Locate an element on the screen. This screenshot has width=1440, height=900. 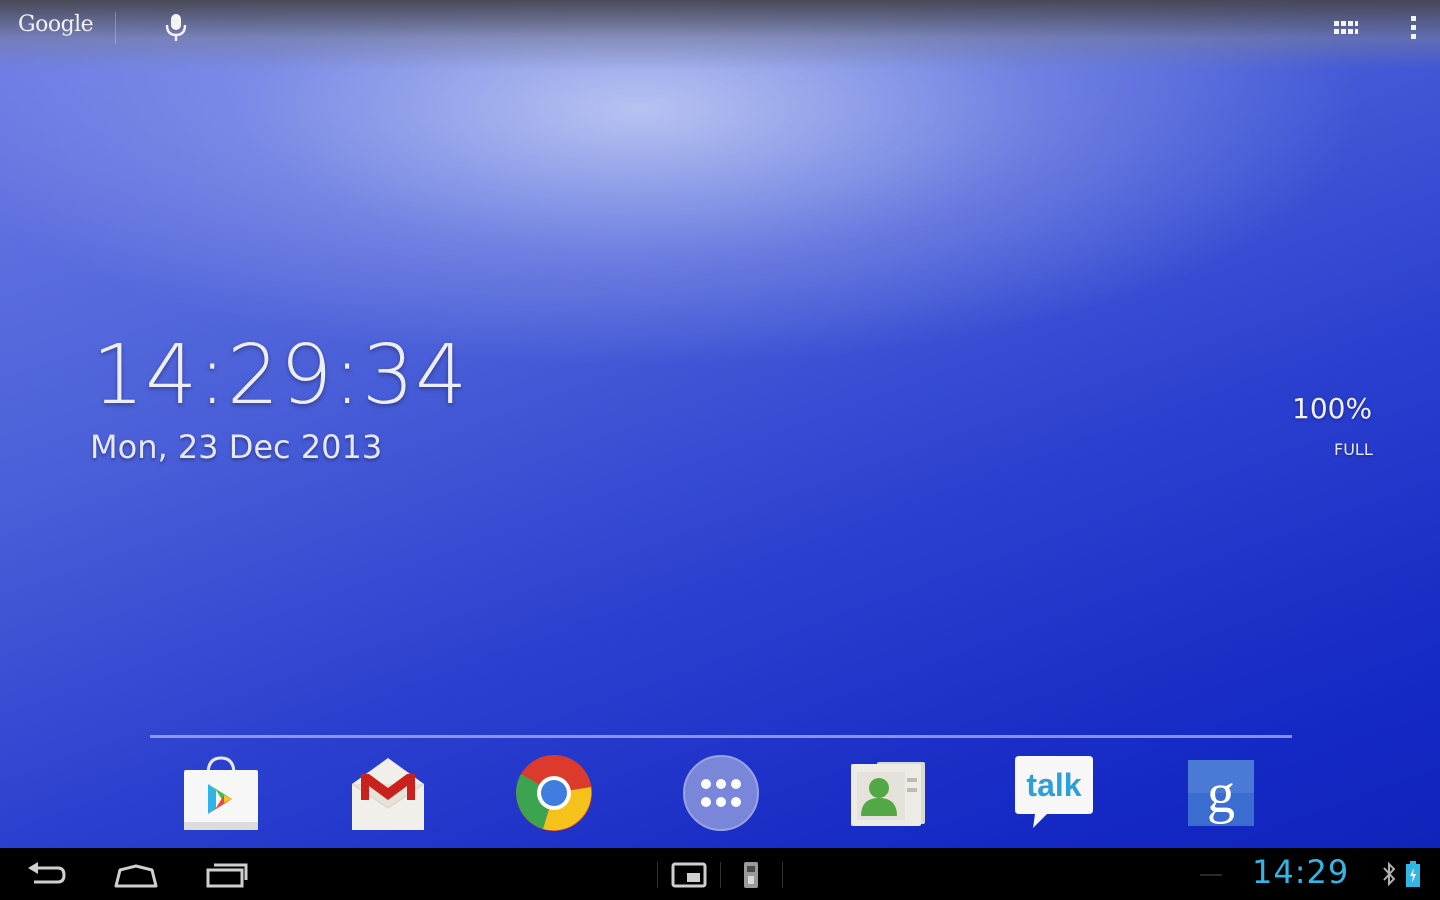
bluetooth-icon is located at coordinates (1389, 874).